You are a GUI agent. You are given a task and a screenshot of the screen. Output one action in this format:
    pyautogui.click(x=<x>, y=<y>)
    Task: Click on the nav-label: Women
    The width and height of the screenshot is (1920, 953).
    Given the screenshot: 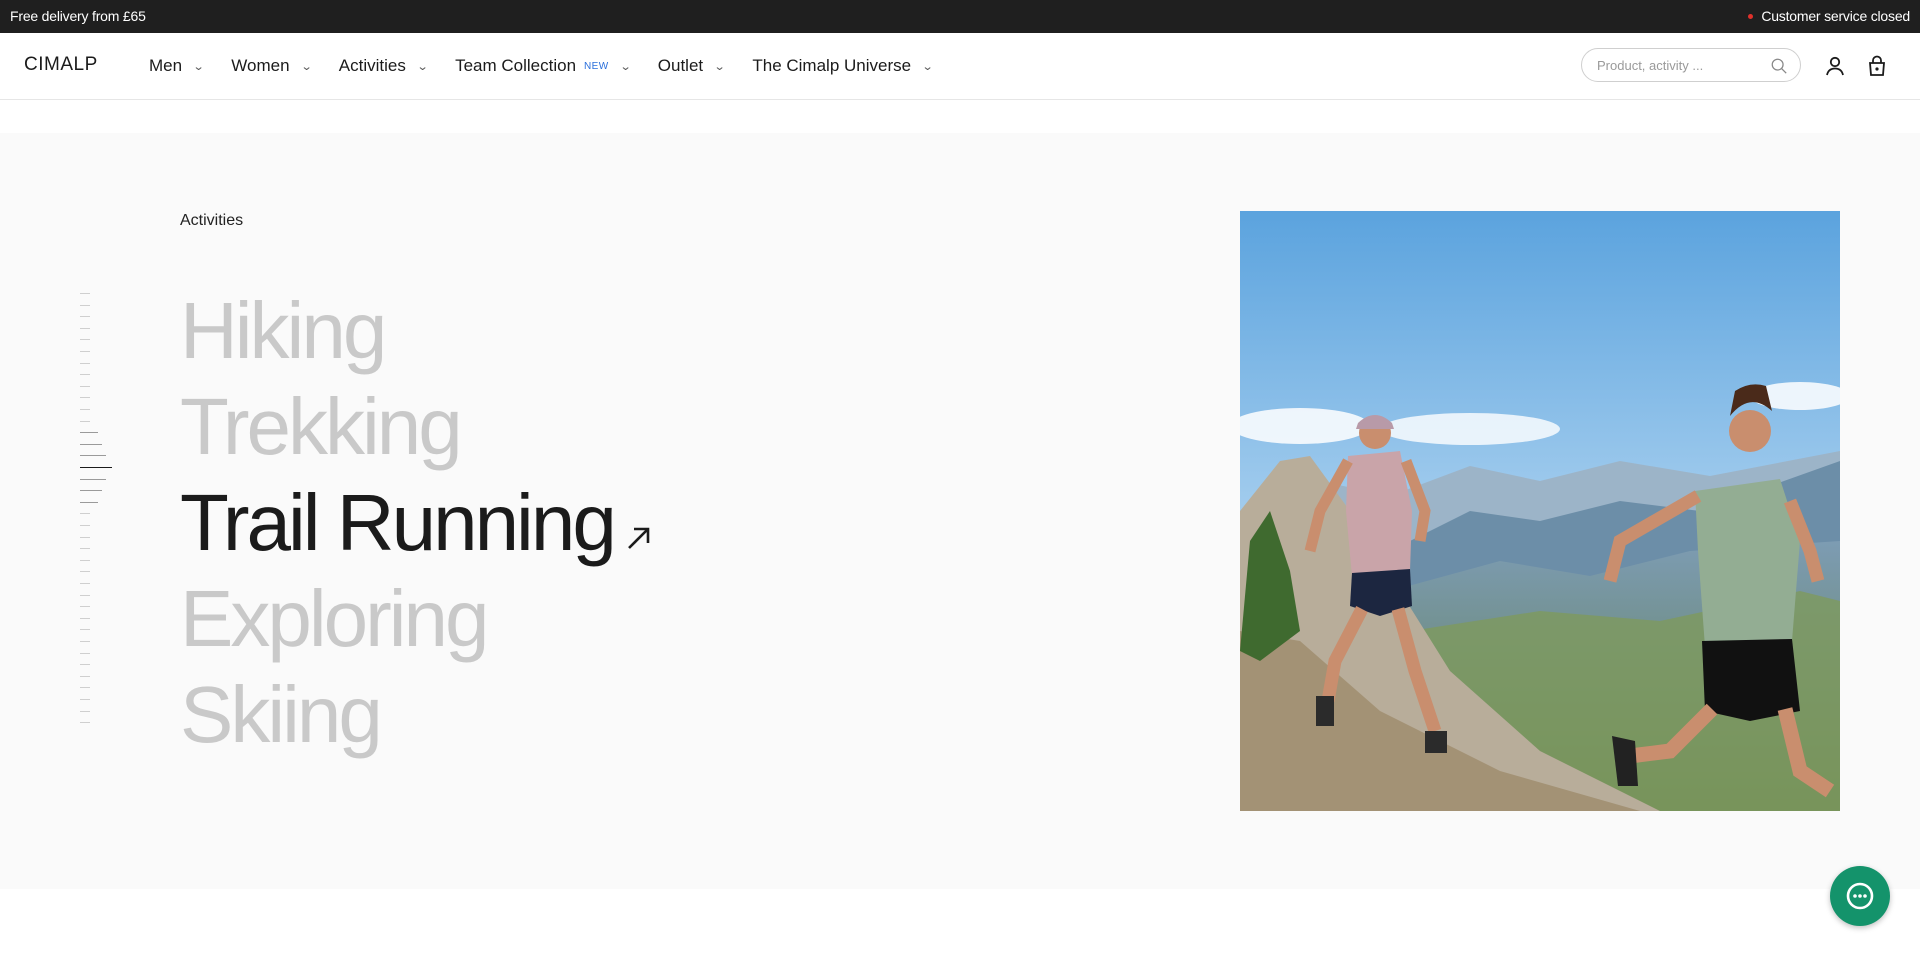 What is the action you would take?
    pyautogui.click(x=260, y=65)
    